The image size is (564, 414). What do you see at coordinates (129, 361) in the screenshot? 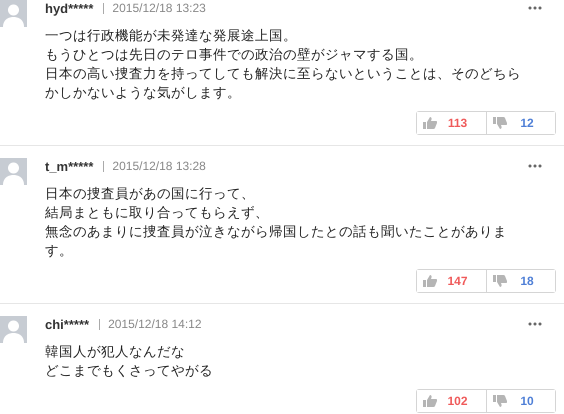
I see `comment-text: 韓国人が犯人なんだな どこまでもくさってやがる` at bounding box center [129, 361].